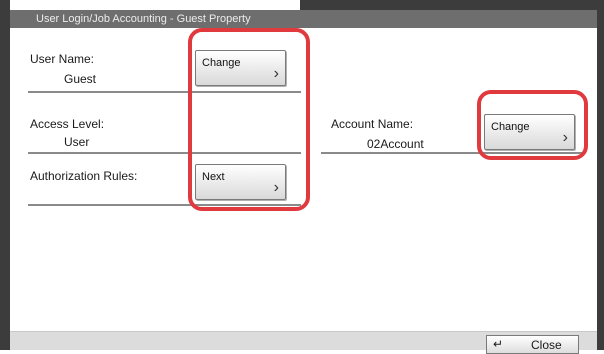  What do you see at coordinates (62, 59) in the screenshot?
I see `user-name-label: User Name:` at bounding box center [62, 59].